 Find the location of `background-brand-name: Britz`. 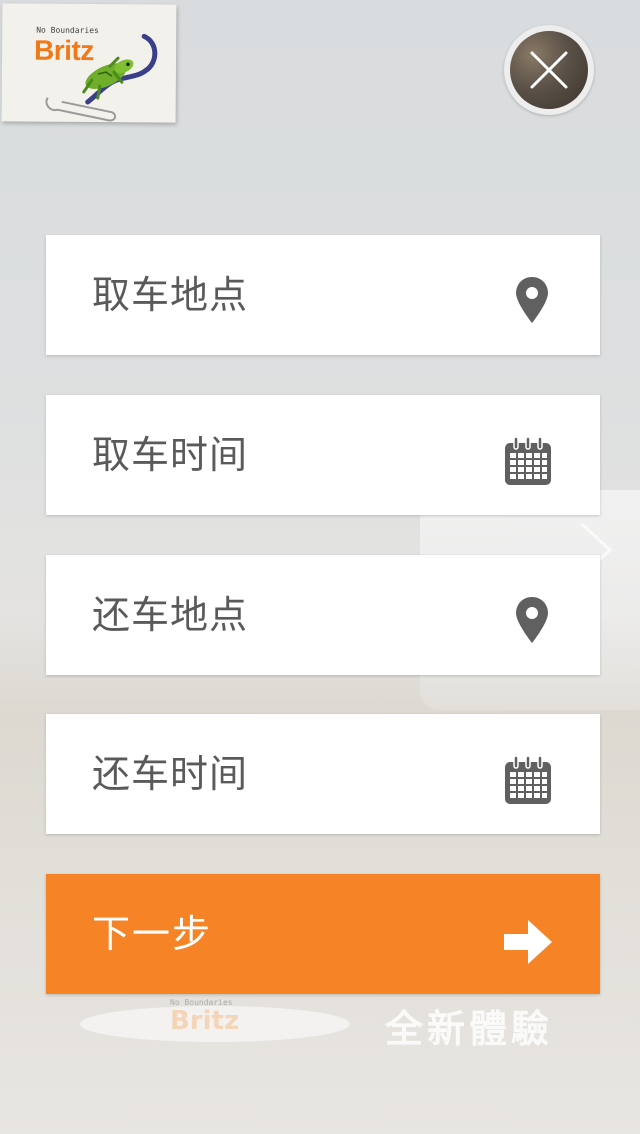

background-brand-name: Britz is located at coordinates (205, 1021).